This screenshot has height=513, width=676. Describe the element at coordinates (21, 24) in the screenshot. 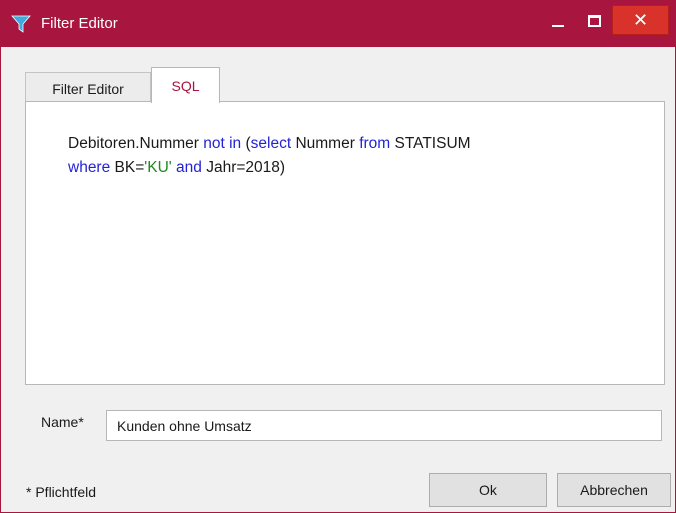

I see `filter-funnel-icon` at that location.